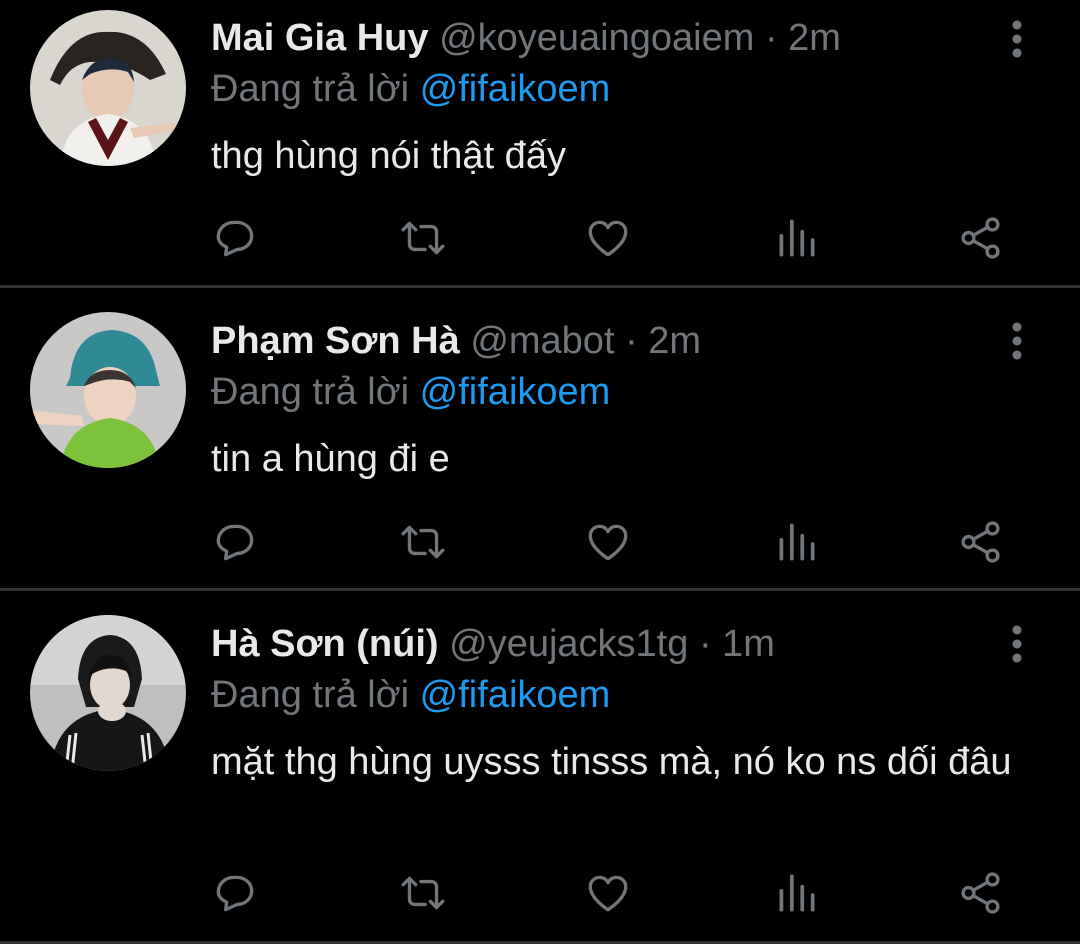 The width and height of the screenshot is (1080, 944). What do you see at coordinates (748, 644) in the screenshot?
I see `timestamp: 1m` at bounding box center [748, 644].